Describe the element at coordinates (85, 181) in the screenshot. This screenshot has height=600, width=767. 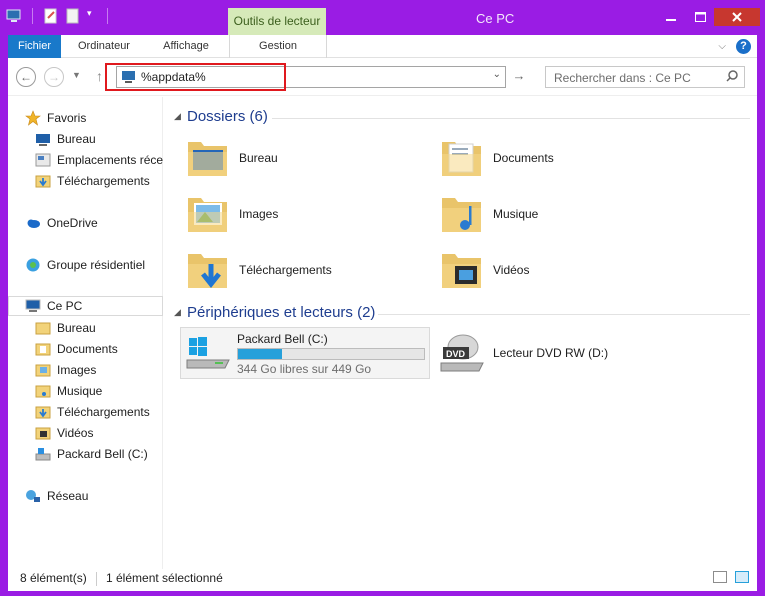
I see `sidebar-item-downloads: Téléchargements` at that location.